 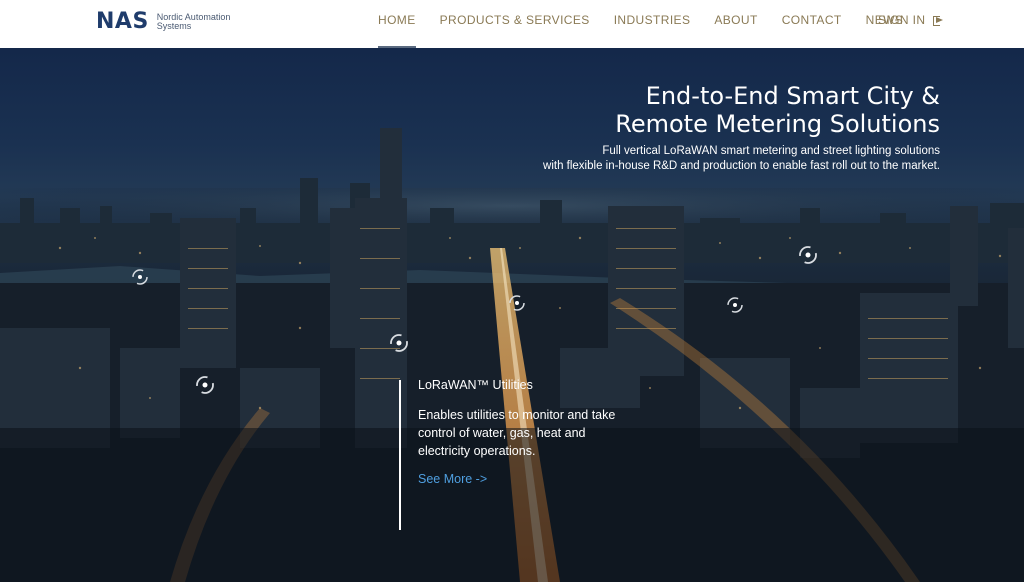 I want to click on sign-in-icon, so click(x=938, y=20).